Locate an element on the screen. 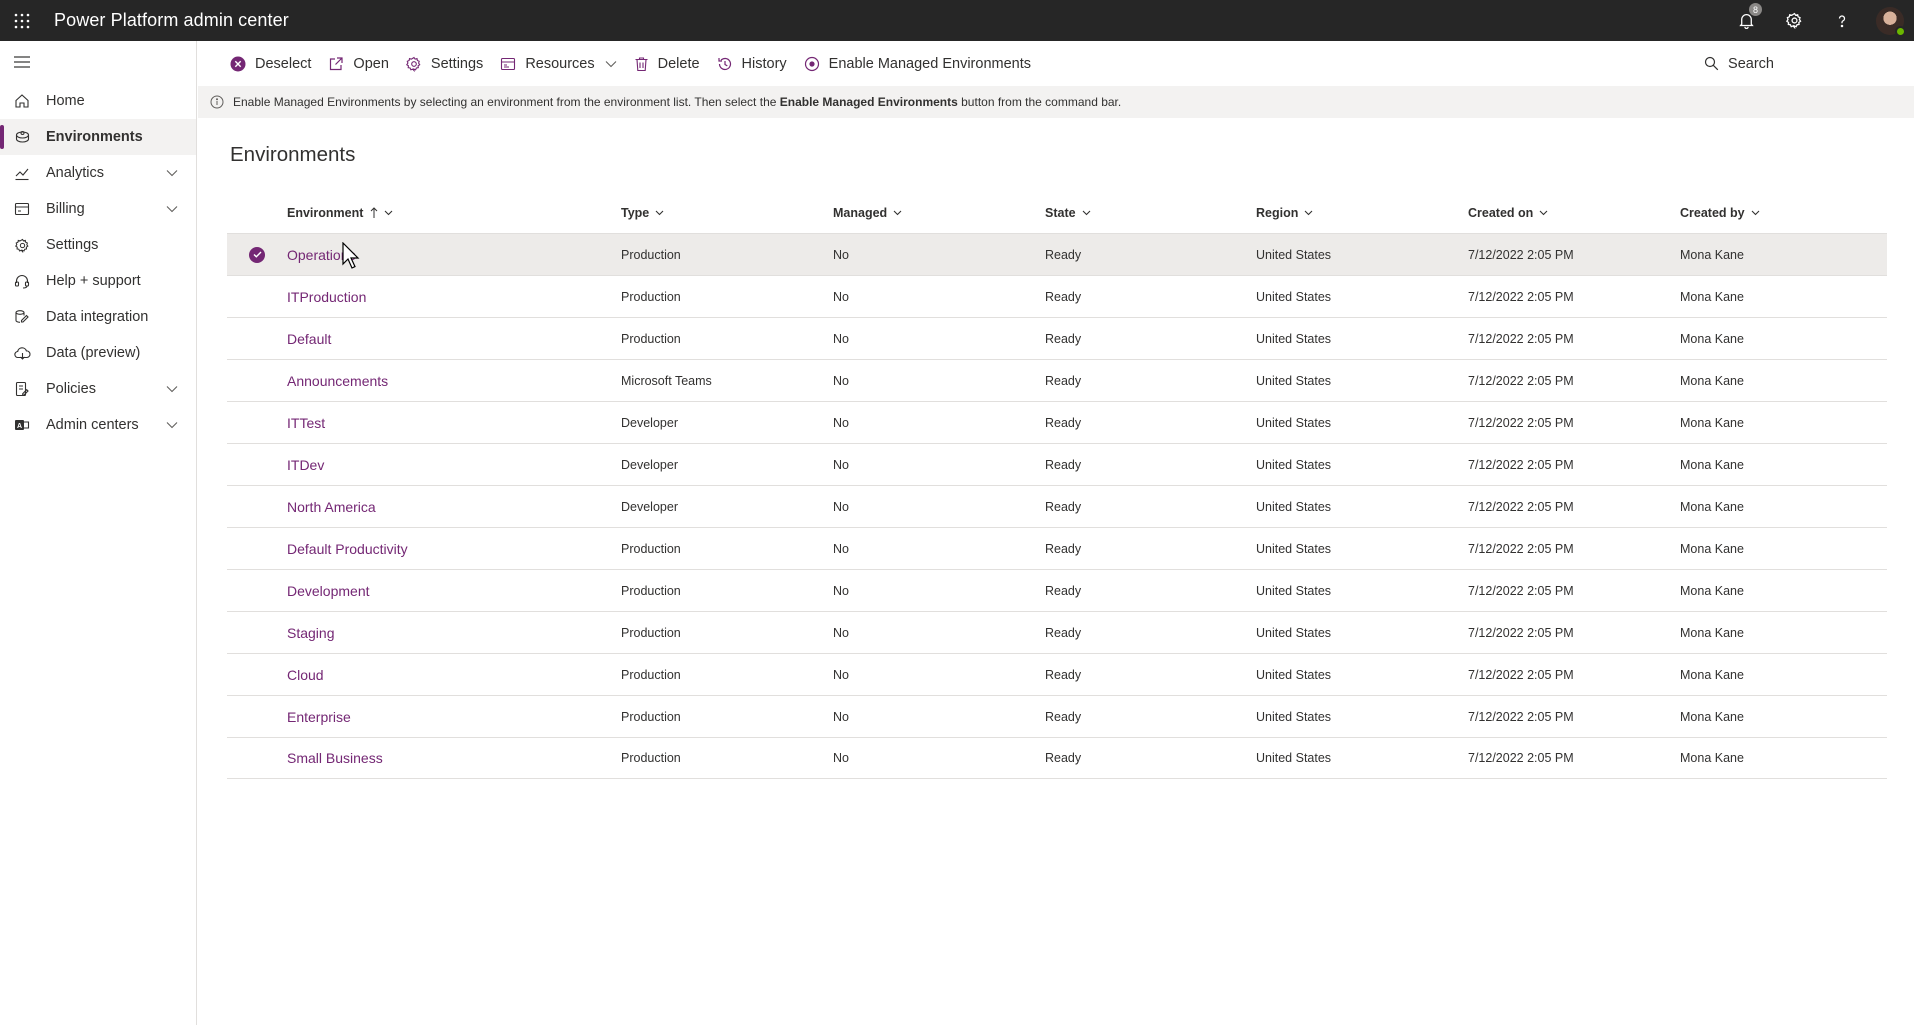  environment-name-link: Announcements is located at coordinates (337, 381).